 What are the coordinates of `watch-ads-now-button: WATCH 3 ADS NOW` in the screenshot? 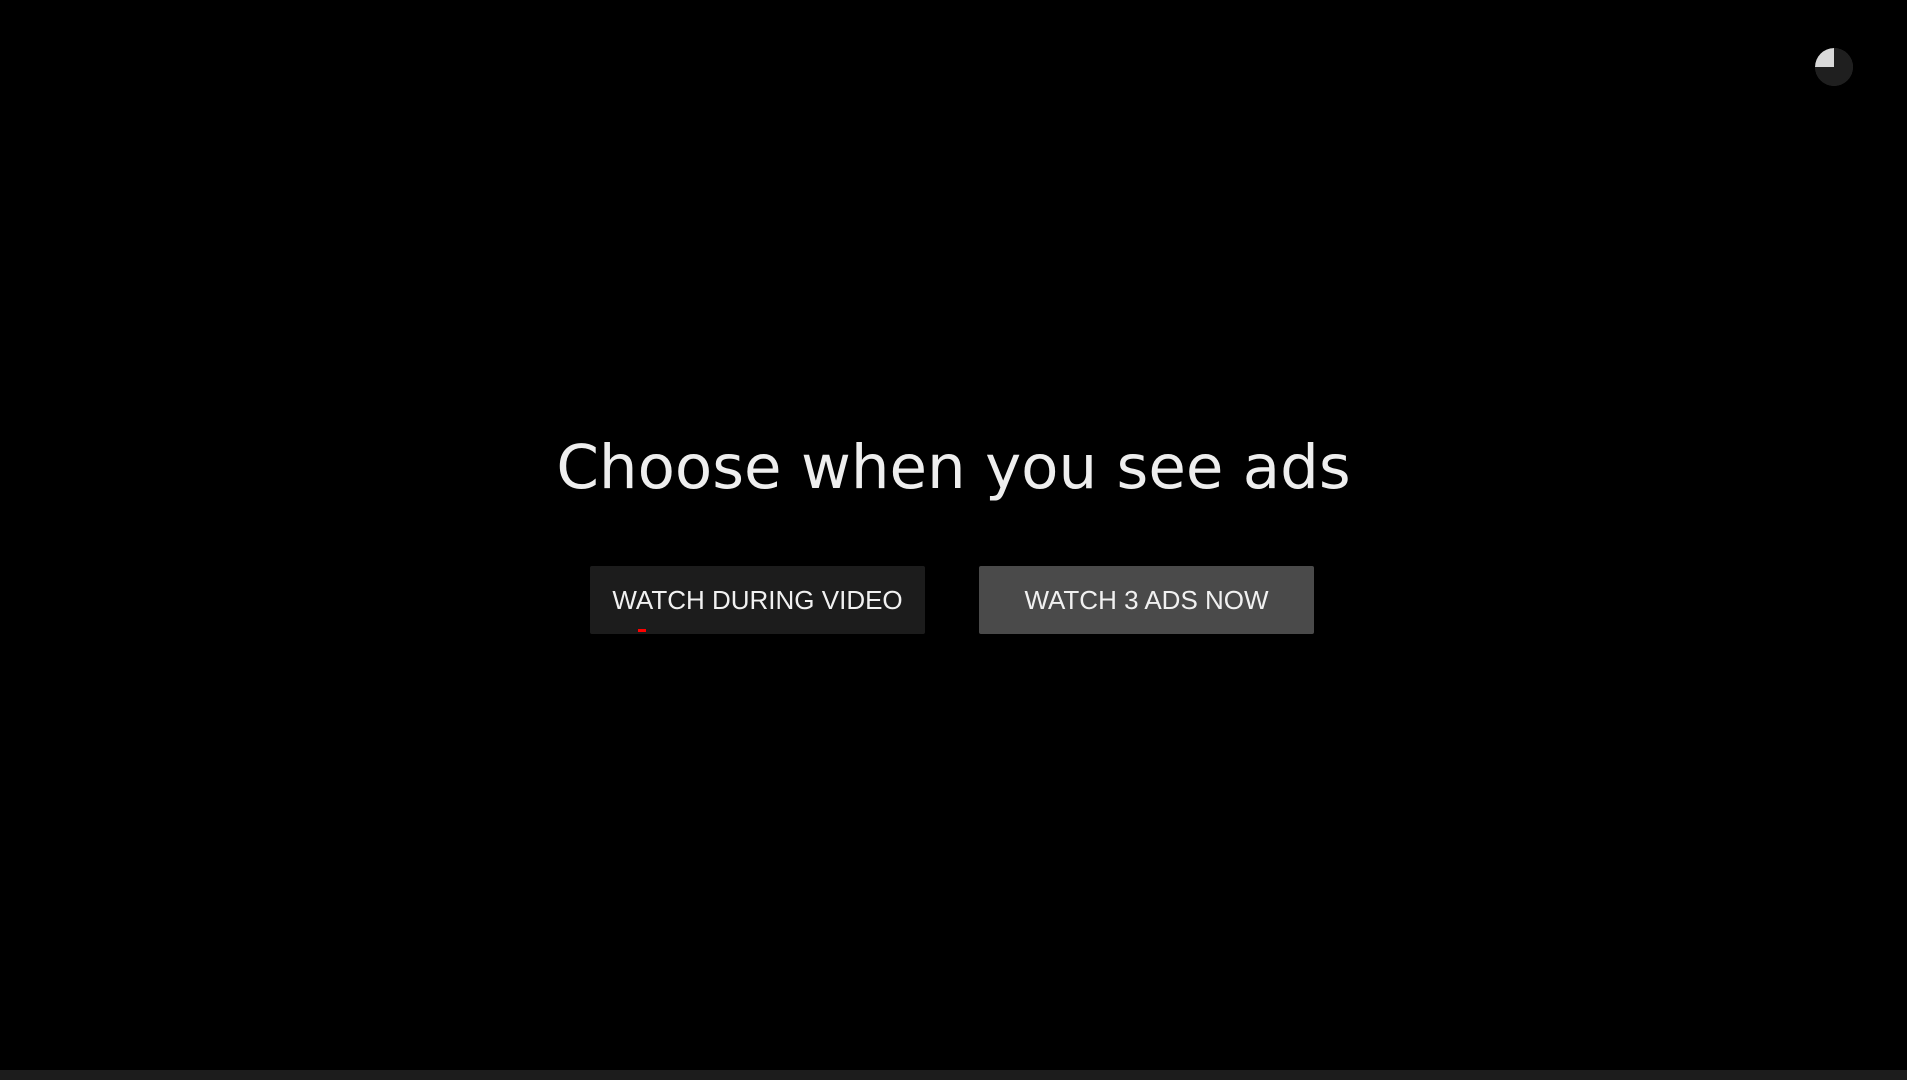 It's located at (1146, 600).